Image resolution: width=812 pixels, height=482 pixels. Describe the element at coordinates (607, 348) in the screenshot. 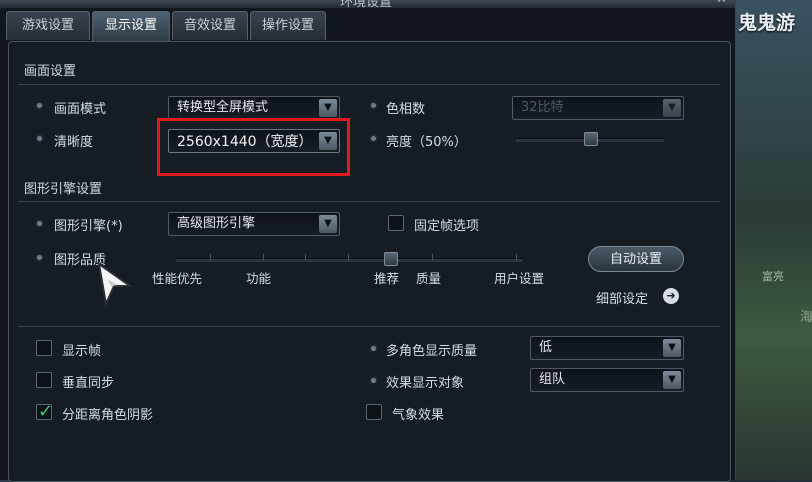

I see `multi-character-quality-select: 低 ▼` at that location.